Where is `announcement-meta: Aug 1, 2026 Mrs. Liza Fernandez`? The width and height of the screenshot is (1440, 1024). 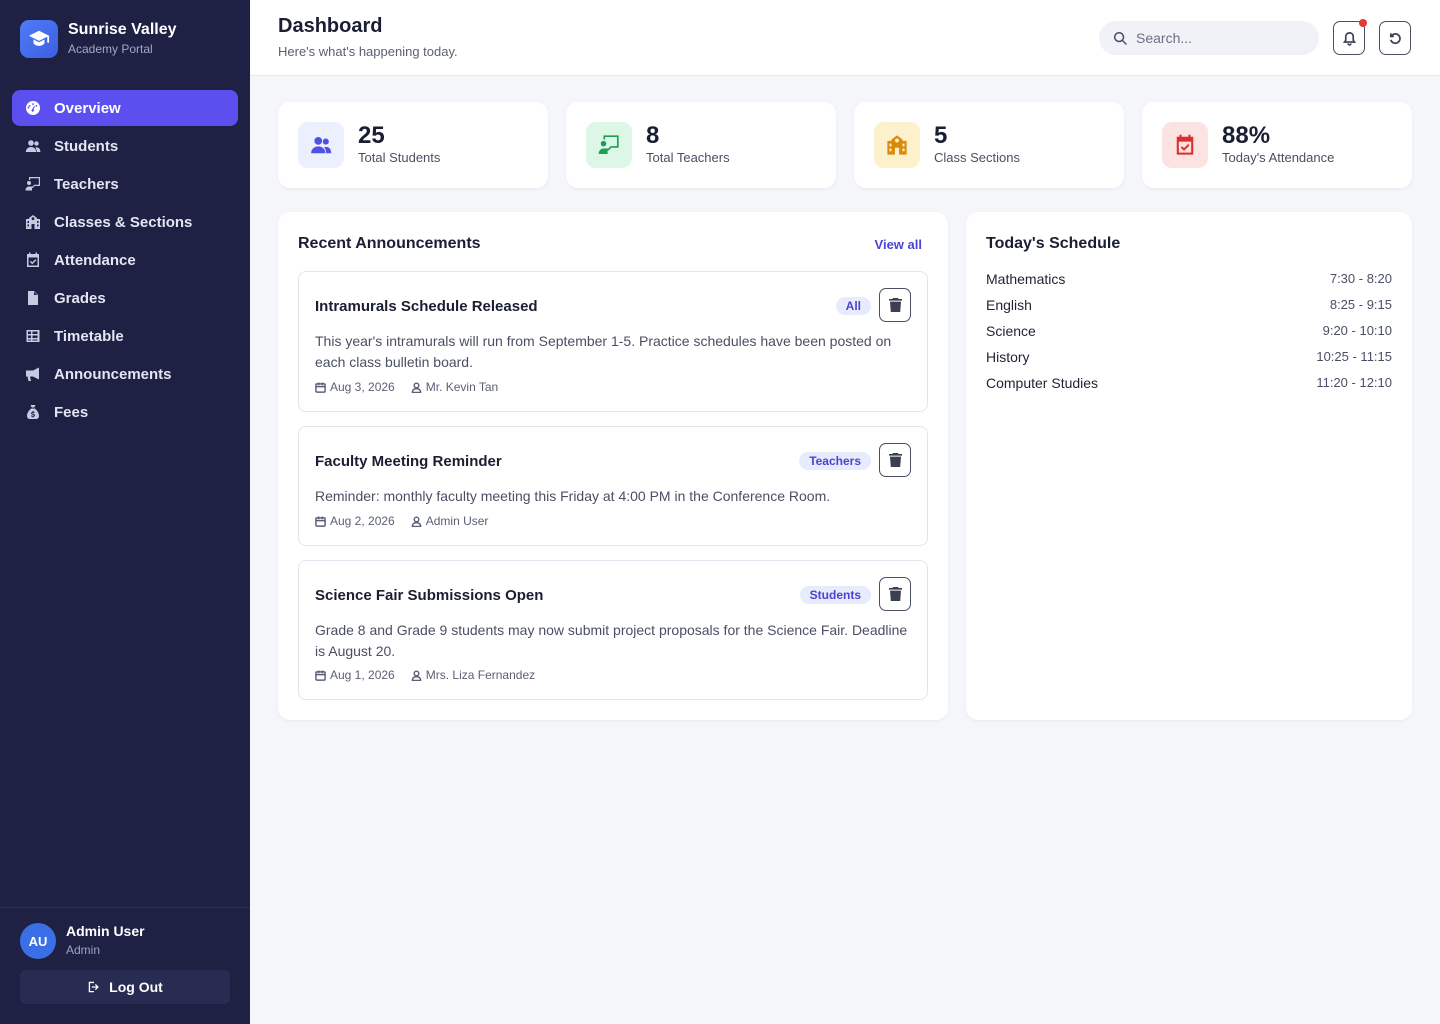 announcement-meta: Aug 1, 2026 Mrs. Liza Fernandez is located at coordinates (425, 675).